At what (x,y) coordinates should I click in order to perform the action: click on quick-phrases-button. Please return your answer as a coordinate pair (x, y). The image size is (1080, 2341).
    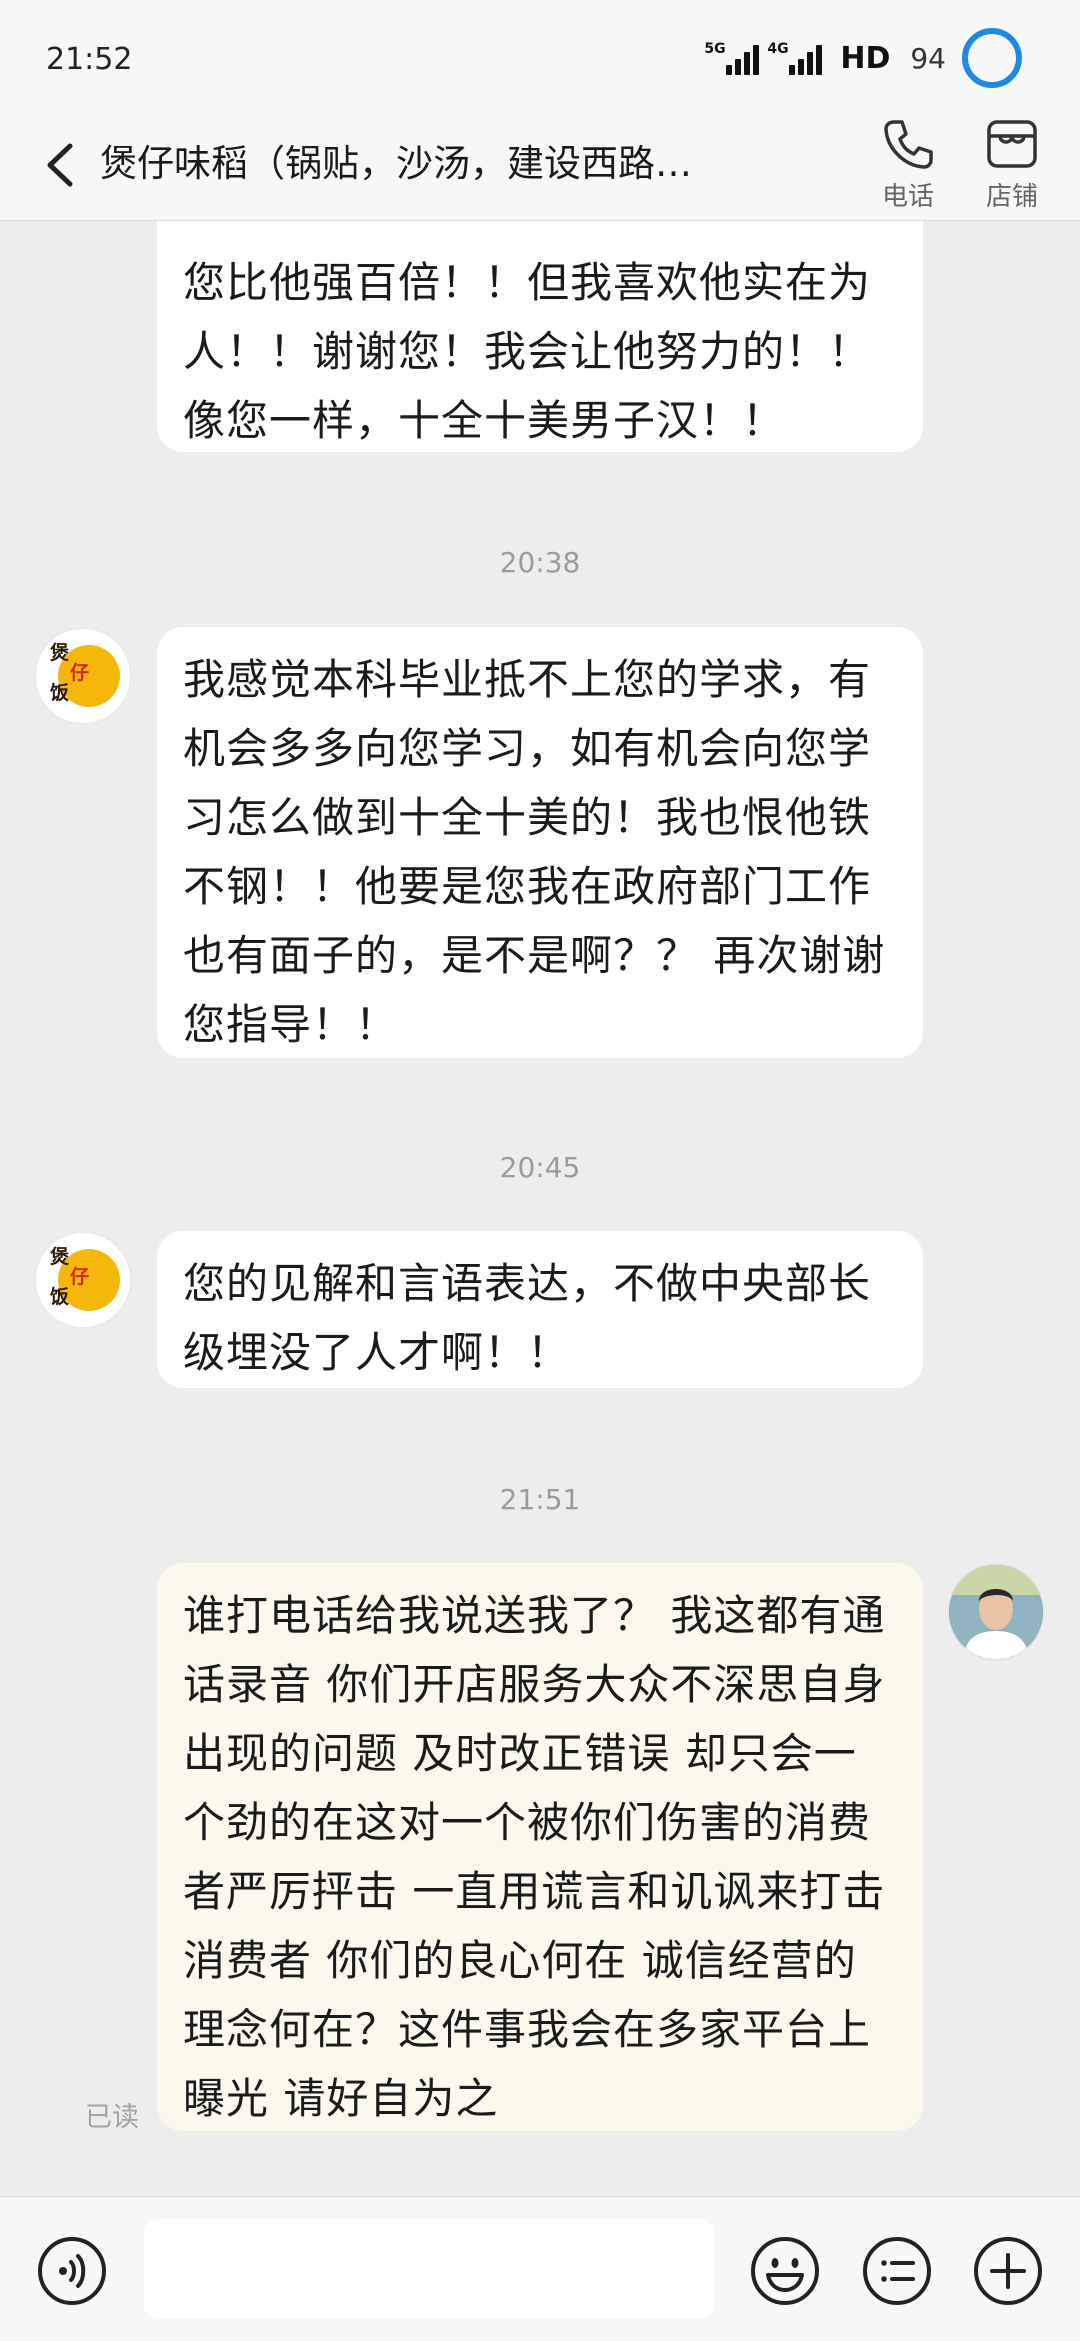
    Looking at the image, I should click on (897, 2271).